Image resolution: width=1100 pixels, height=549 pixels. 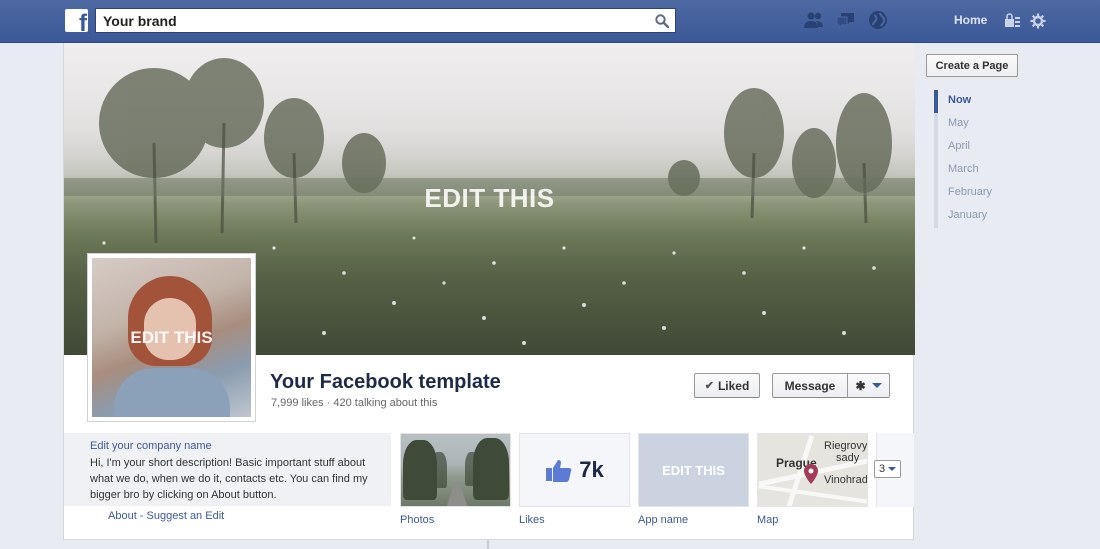 I want to click on page-stats: 7,999 likes · 420 talking about this, so click(x=354, y=403).